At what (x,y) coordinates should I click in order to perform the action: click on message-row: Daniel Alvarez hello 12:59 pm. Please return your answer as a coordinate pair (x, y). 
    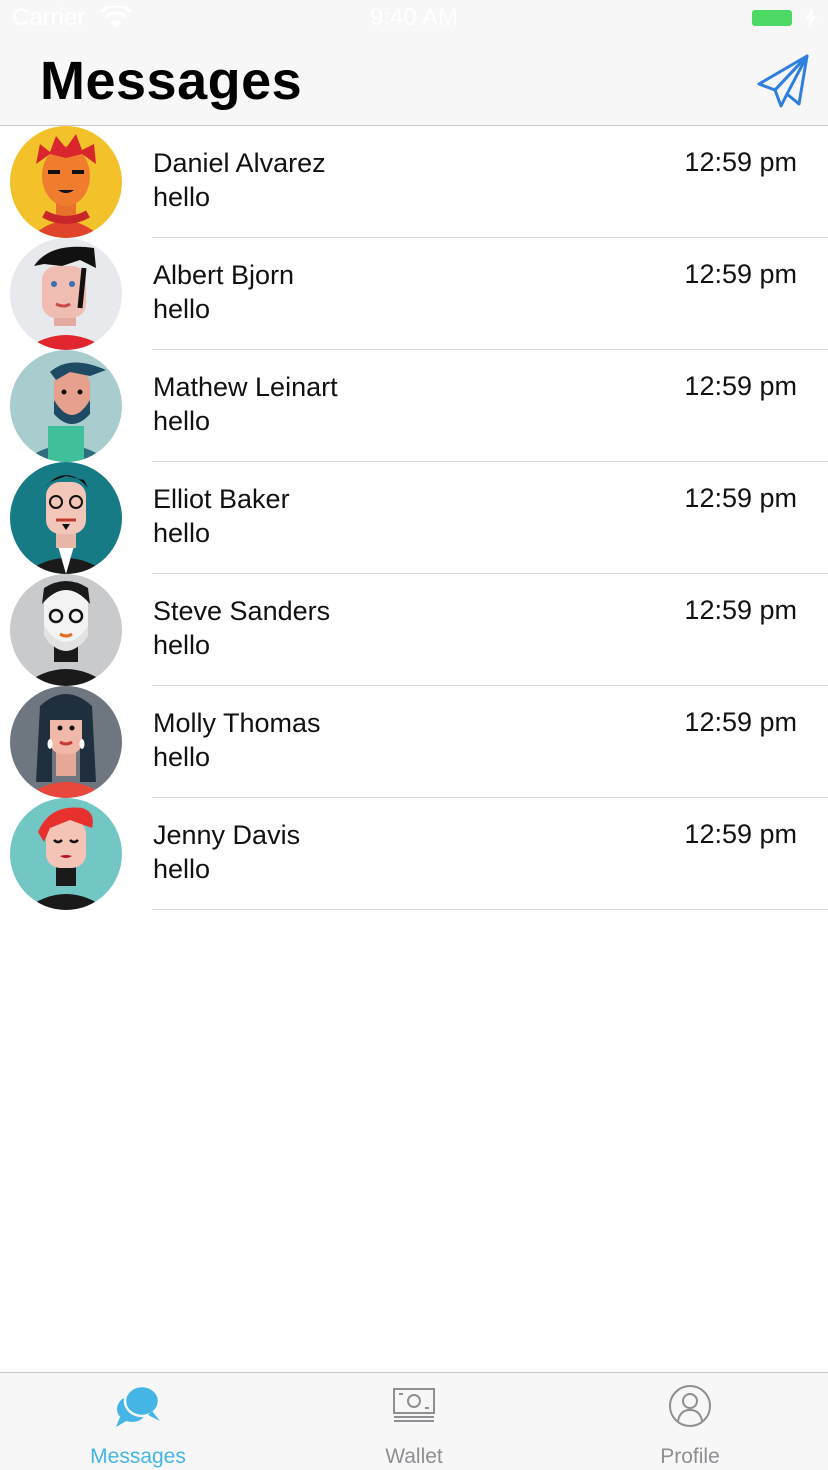
    Looking at the image, I should click on (414, 182).